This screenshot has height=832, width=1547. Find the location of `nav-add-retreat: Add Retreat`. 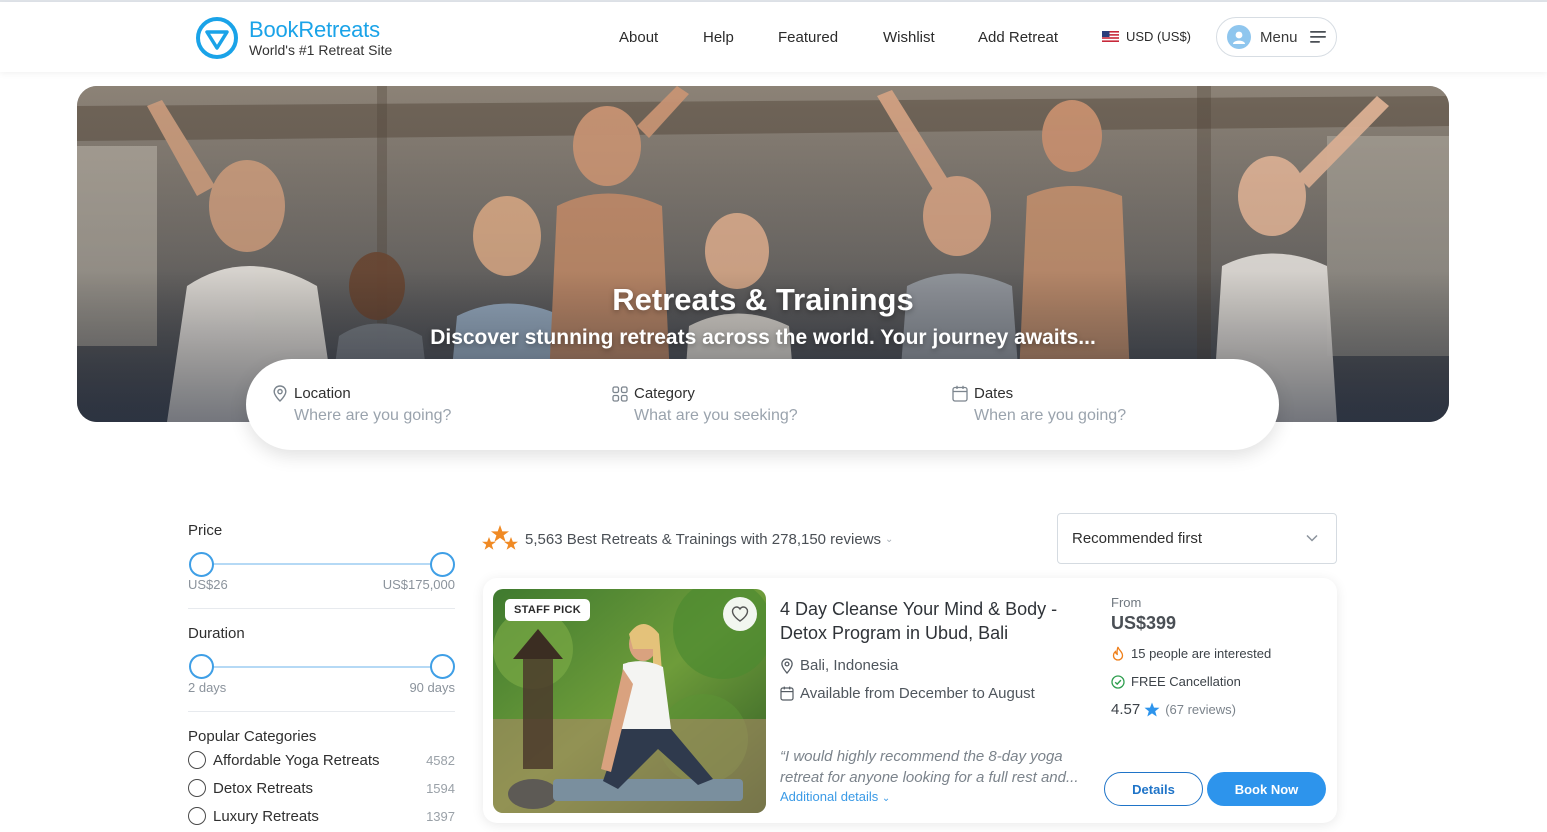

nav-add-retreat: Add Retreat is located at coordinates (1018, 37).